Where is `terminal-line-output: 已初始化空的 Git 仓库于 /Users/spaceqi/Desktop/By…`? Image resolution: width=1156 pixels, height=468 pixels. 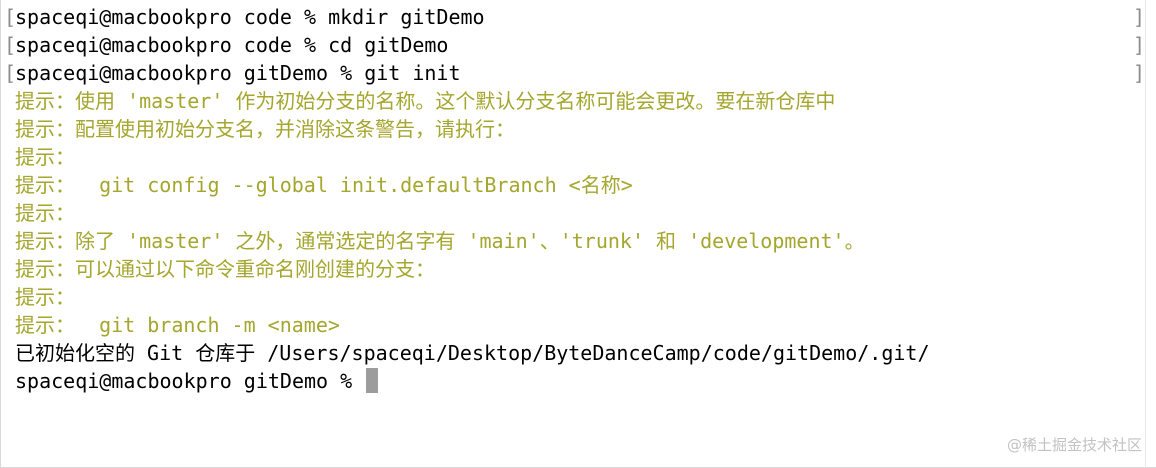 terminal-line-output: 已初始化空的 Git 仓库于 /Users/spaceqi/Desktop/By… is located at coordinates (472, 353).